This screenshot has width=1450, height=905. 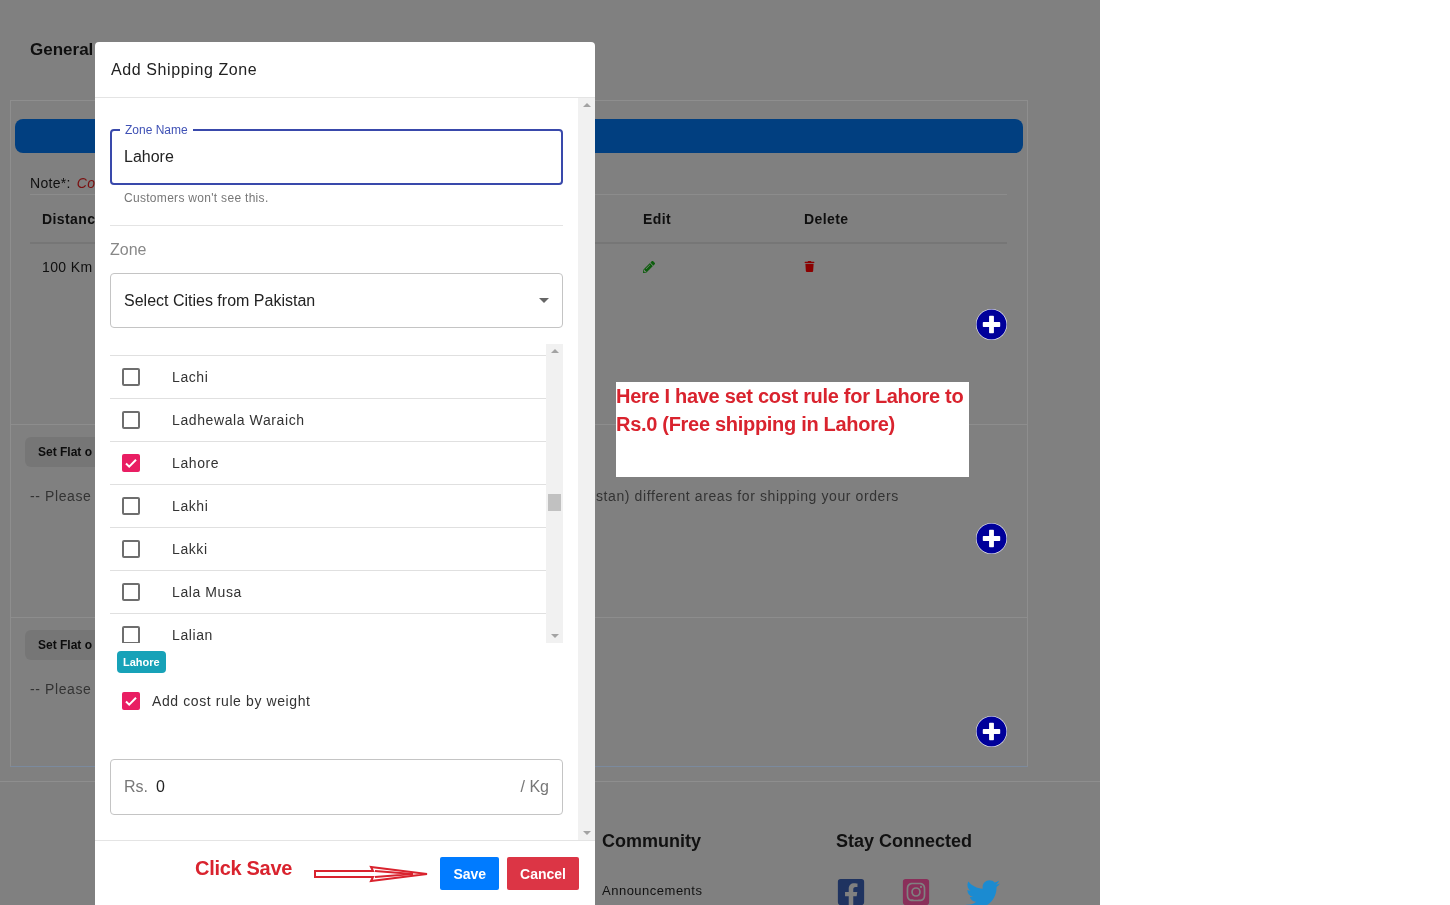 I want to click on column-header: Edit, so click(x=657, y=218).